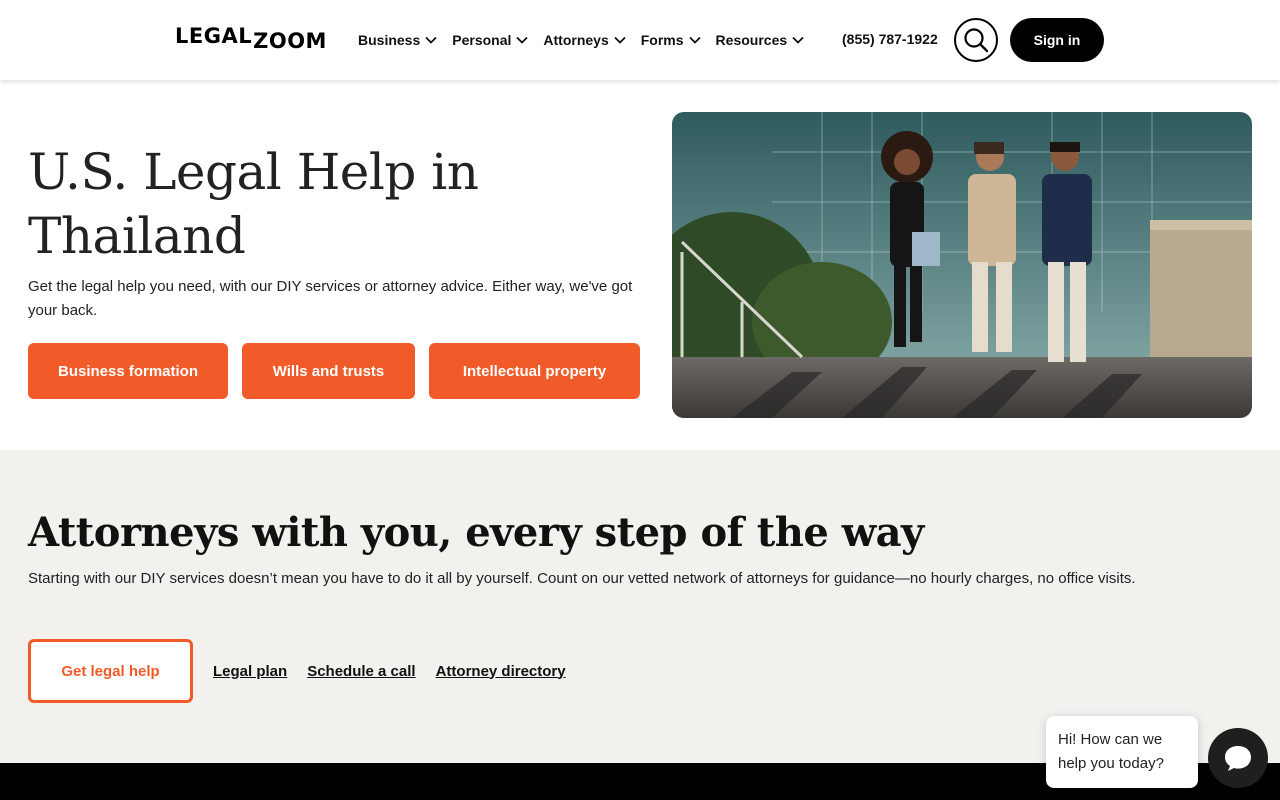 This screenshot has height=800, width=1280. I want to click on nav-item-resources: Resources, so click(760, 40).